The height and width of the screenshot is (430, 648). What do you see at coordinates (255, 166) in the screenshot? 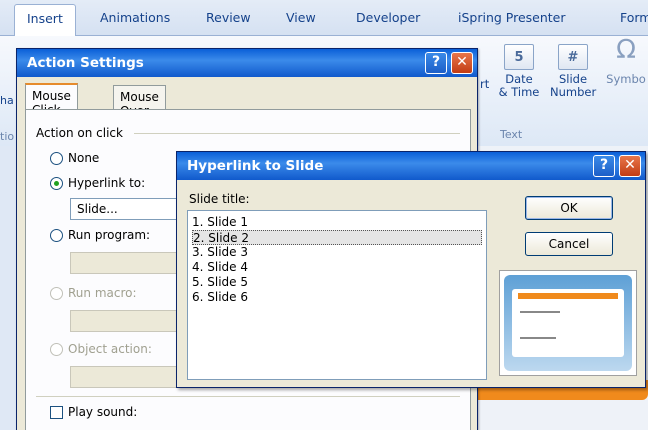
I see `hyperlink-dialog-title: Hyperlink to Slide` at bounding box center [255, 166].